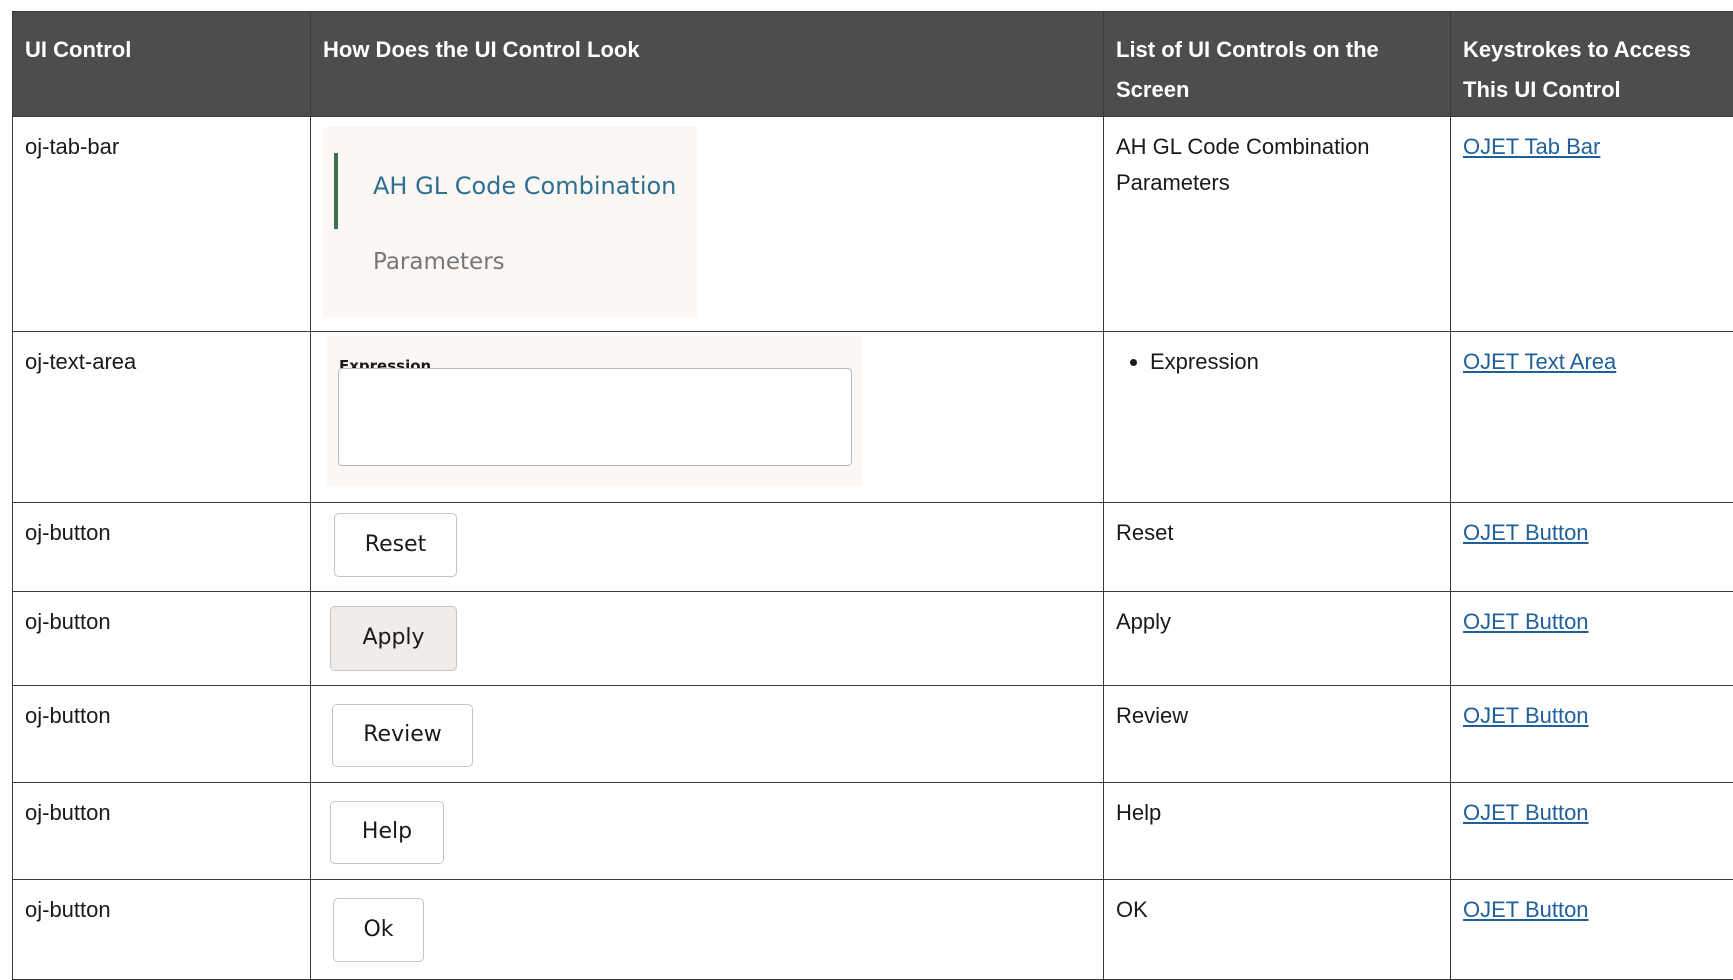 This screenshot has width=1733, height=980. What do you see at coordinates (387, 832) in the screenshot?
I see `help-button: Help` at bounding box center [387, 832].